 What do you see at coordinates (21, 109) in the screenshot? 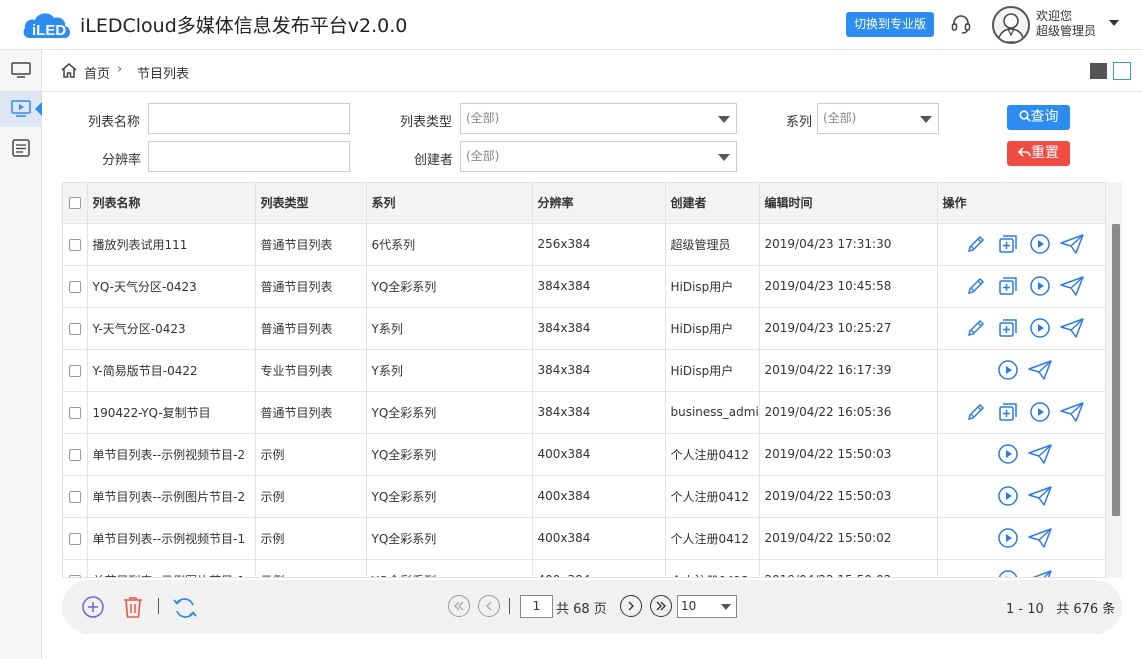
I see `sidebar-item-program-list` at bounding box center [21, 109].